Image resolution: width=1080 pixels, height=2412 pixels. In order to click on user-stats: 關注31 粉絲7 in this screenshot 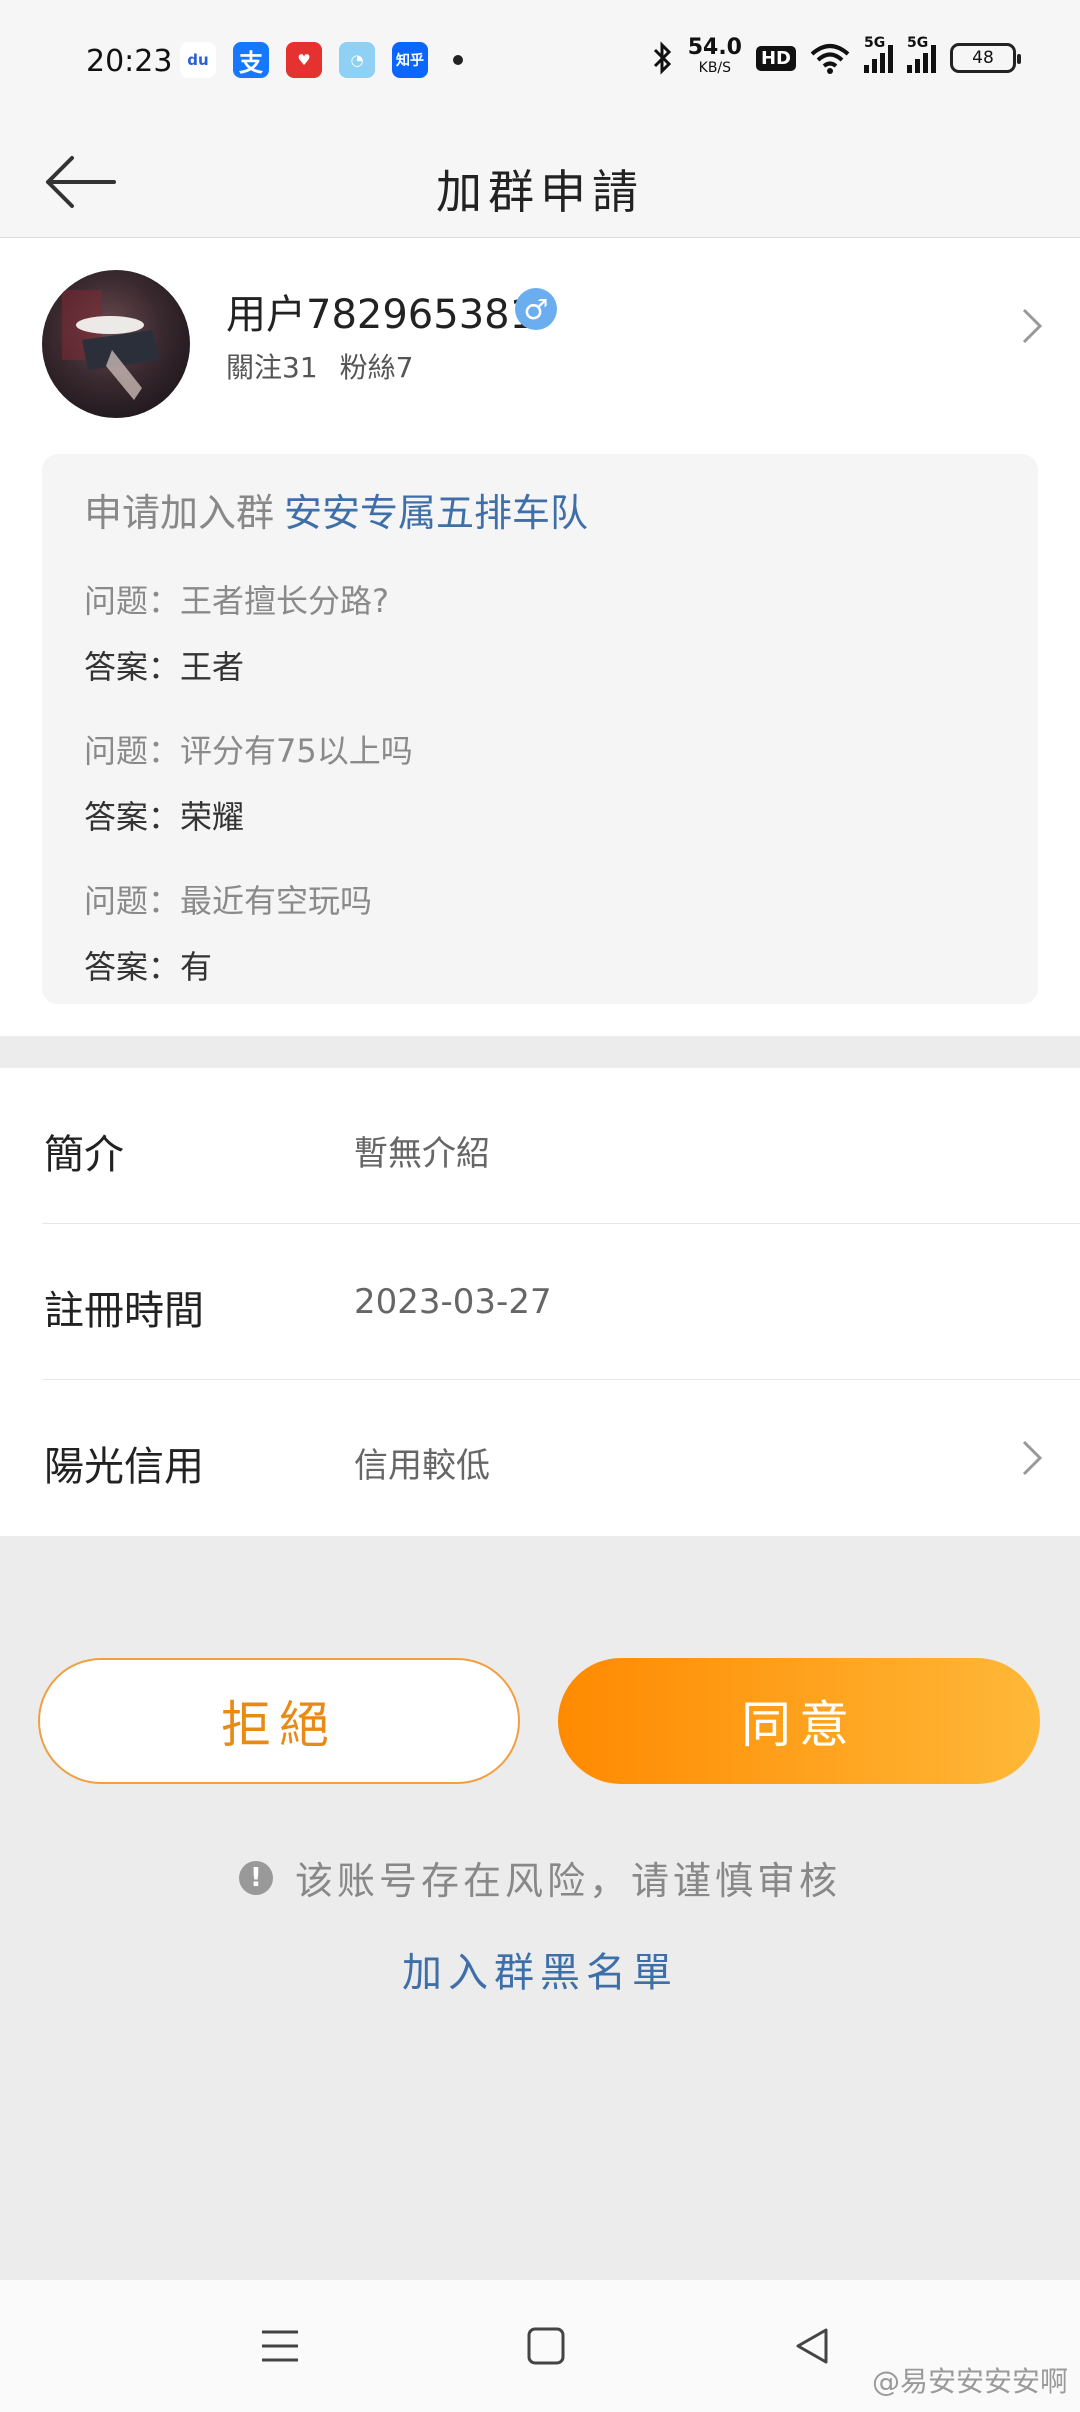, I will do `click(319, 366)`.